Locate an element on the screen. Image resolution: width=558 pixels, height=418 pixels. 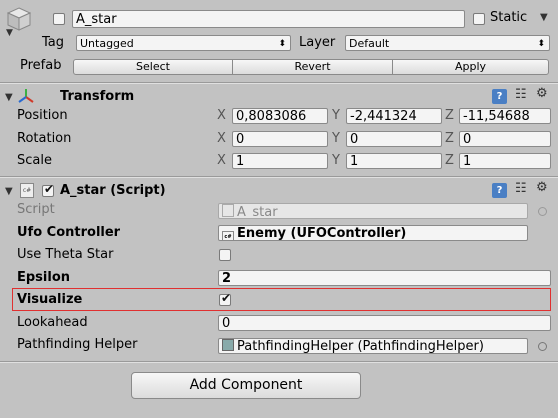
position-label: Position is located at coordinates (42, 115).